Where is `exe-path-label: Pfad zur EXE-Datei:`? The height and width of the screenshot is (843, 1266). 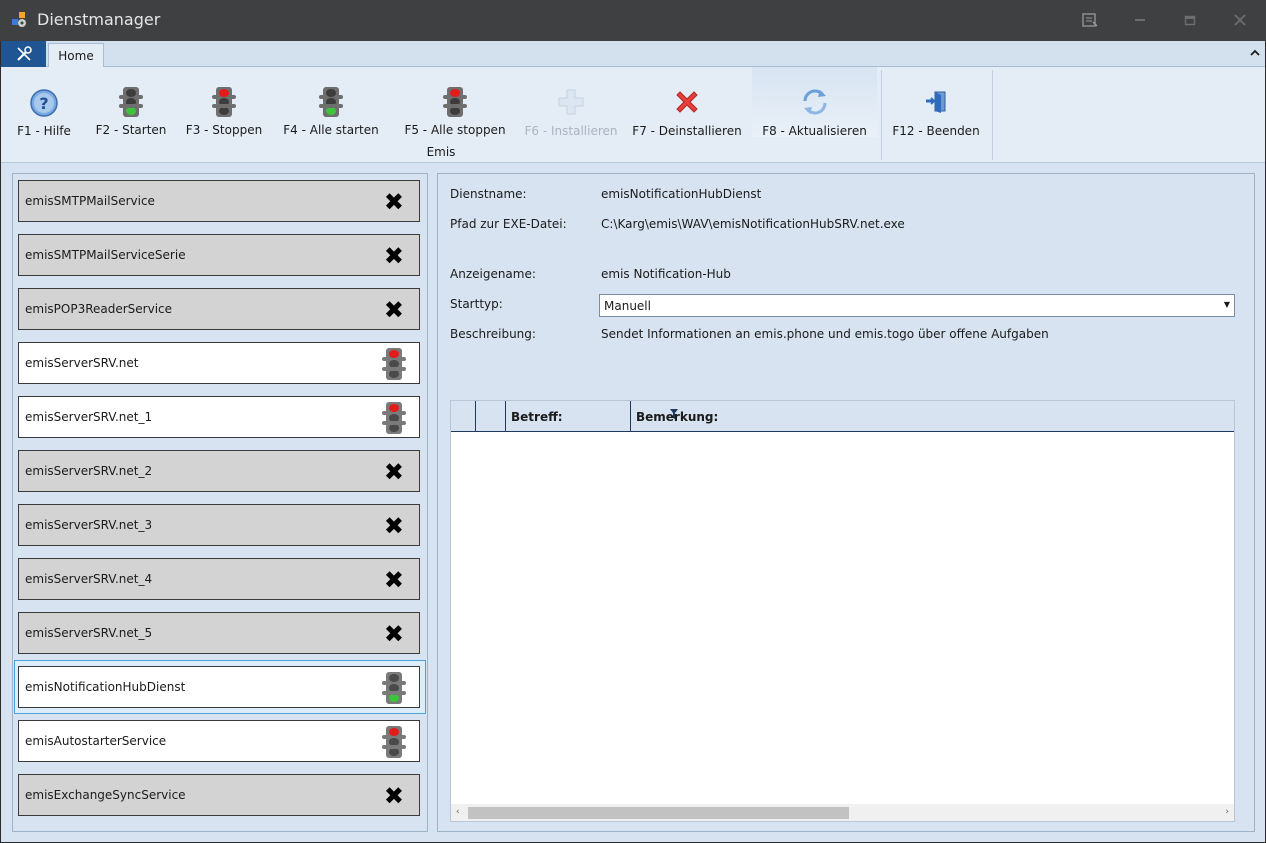 exe-path-label: Pfad zur EXE-Datei: is located at coordinates (508, 224).